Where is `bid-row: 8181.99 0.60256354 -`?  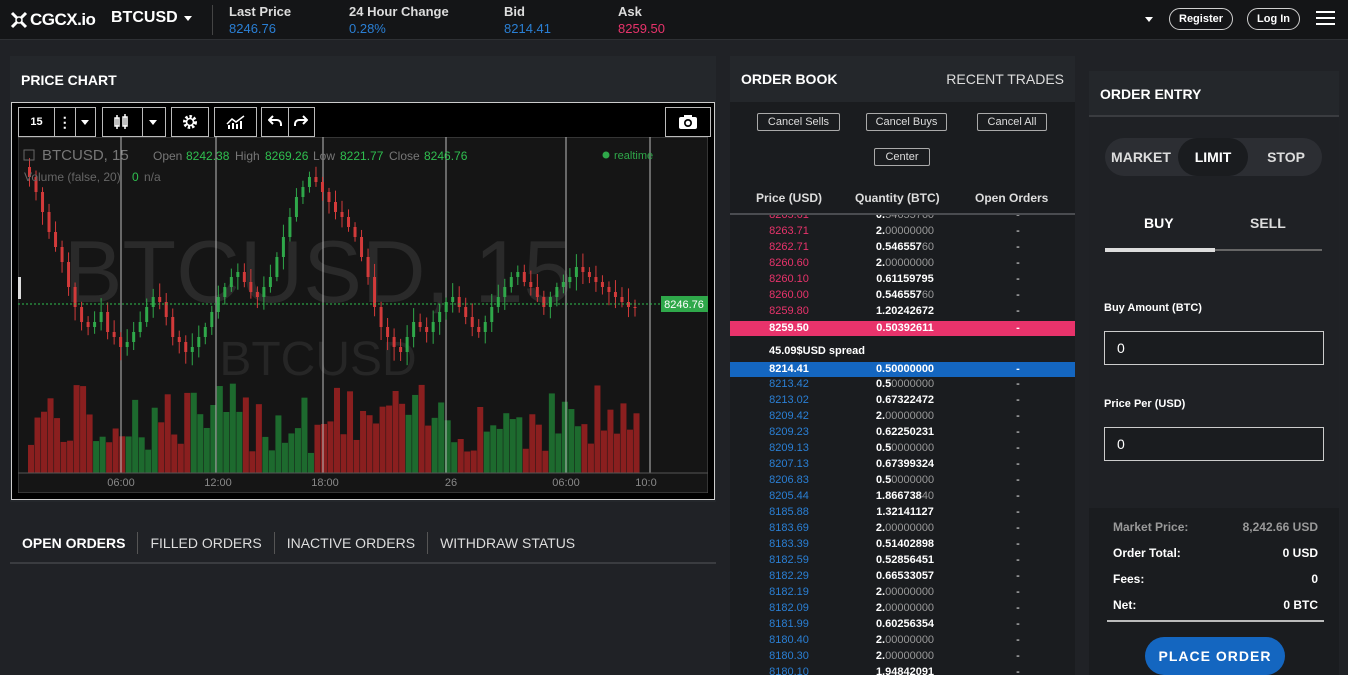 bid-row: 8181.99 0.60256354 - is located at coordinates (902, 626).